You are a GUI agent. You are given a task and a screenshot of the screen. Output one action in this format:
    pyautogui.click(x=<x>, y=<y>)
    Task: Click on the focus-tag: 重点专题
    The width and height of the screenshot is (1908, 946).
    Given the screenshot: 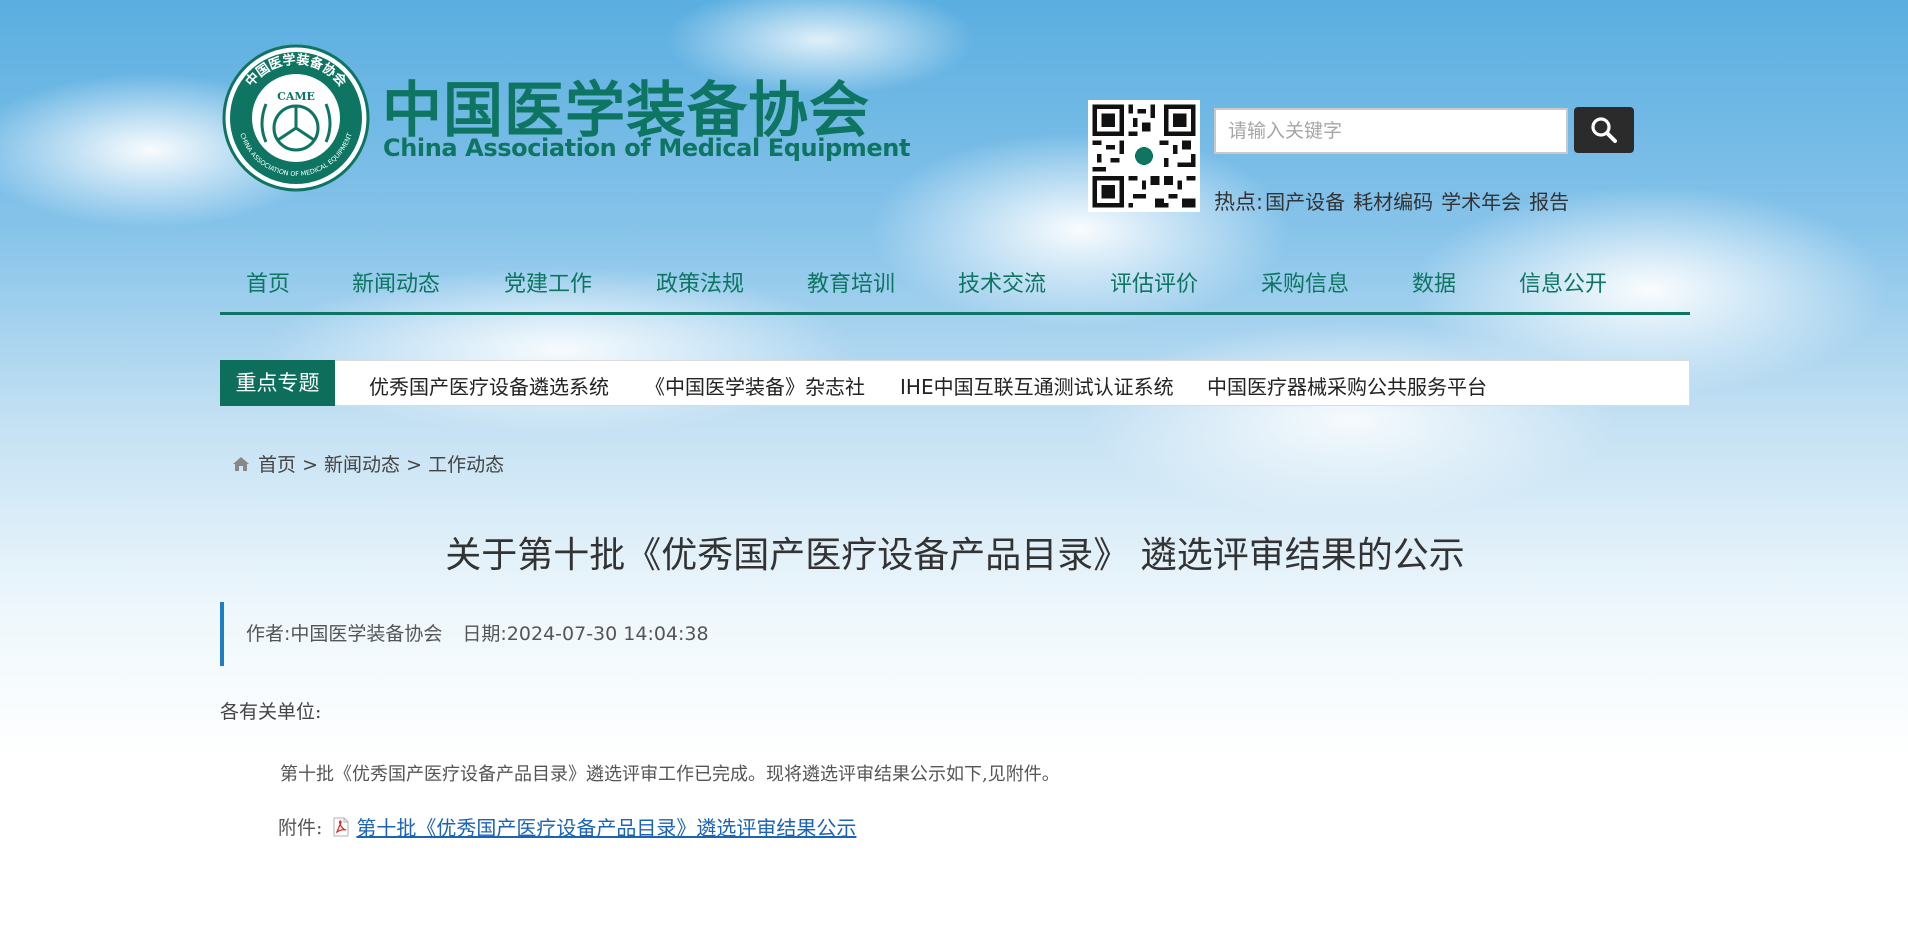 What is the action you would take?
    pyautogui.click(x=277, y=383)
    